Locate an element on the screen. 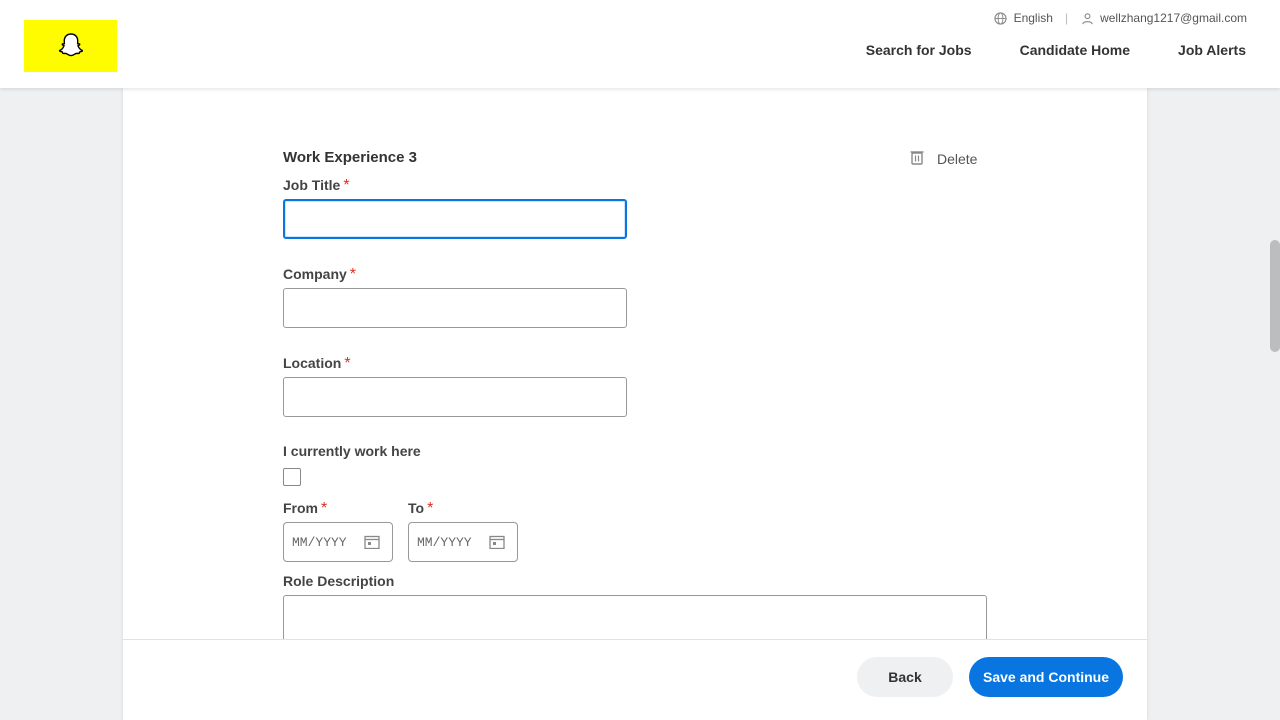 This screenshot has height=720, width=1280. location-label-text: Location is located at coordinates (312, 363).